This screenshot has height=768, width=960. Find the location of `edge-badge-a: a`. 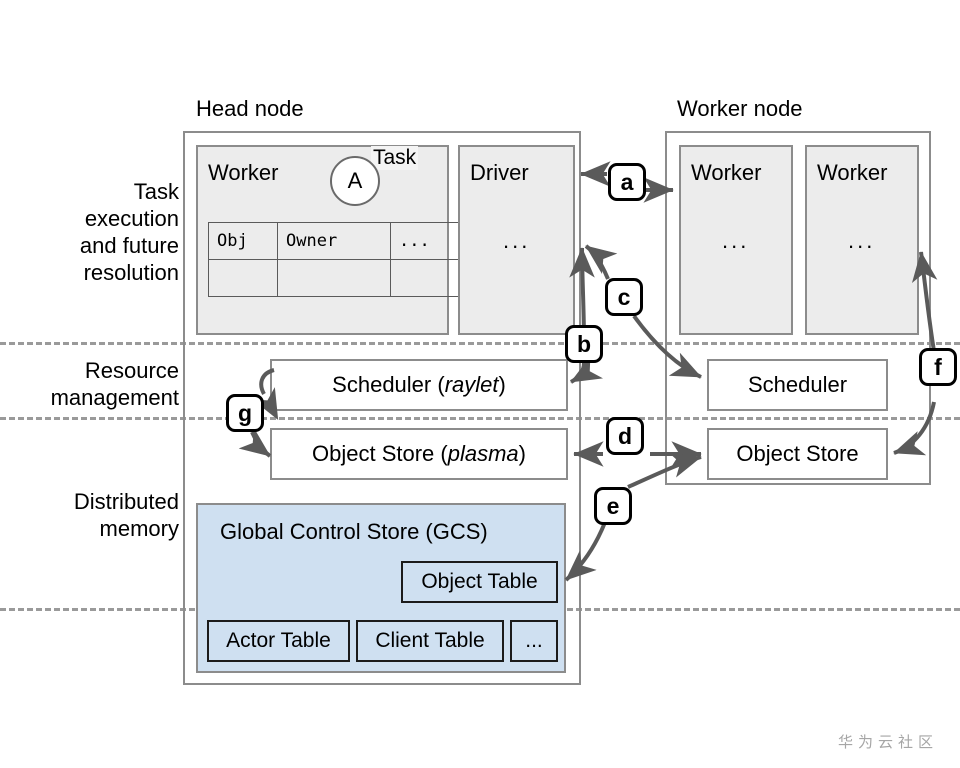

edge-badge-a: a is located at coordinates (627, 182).